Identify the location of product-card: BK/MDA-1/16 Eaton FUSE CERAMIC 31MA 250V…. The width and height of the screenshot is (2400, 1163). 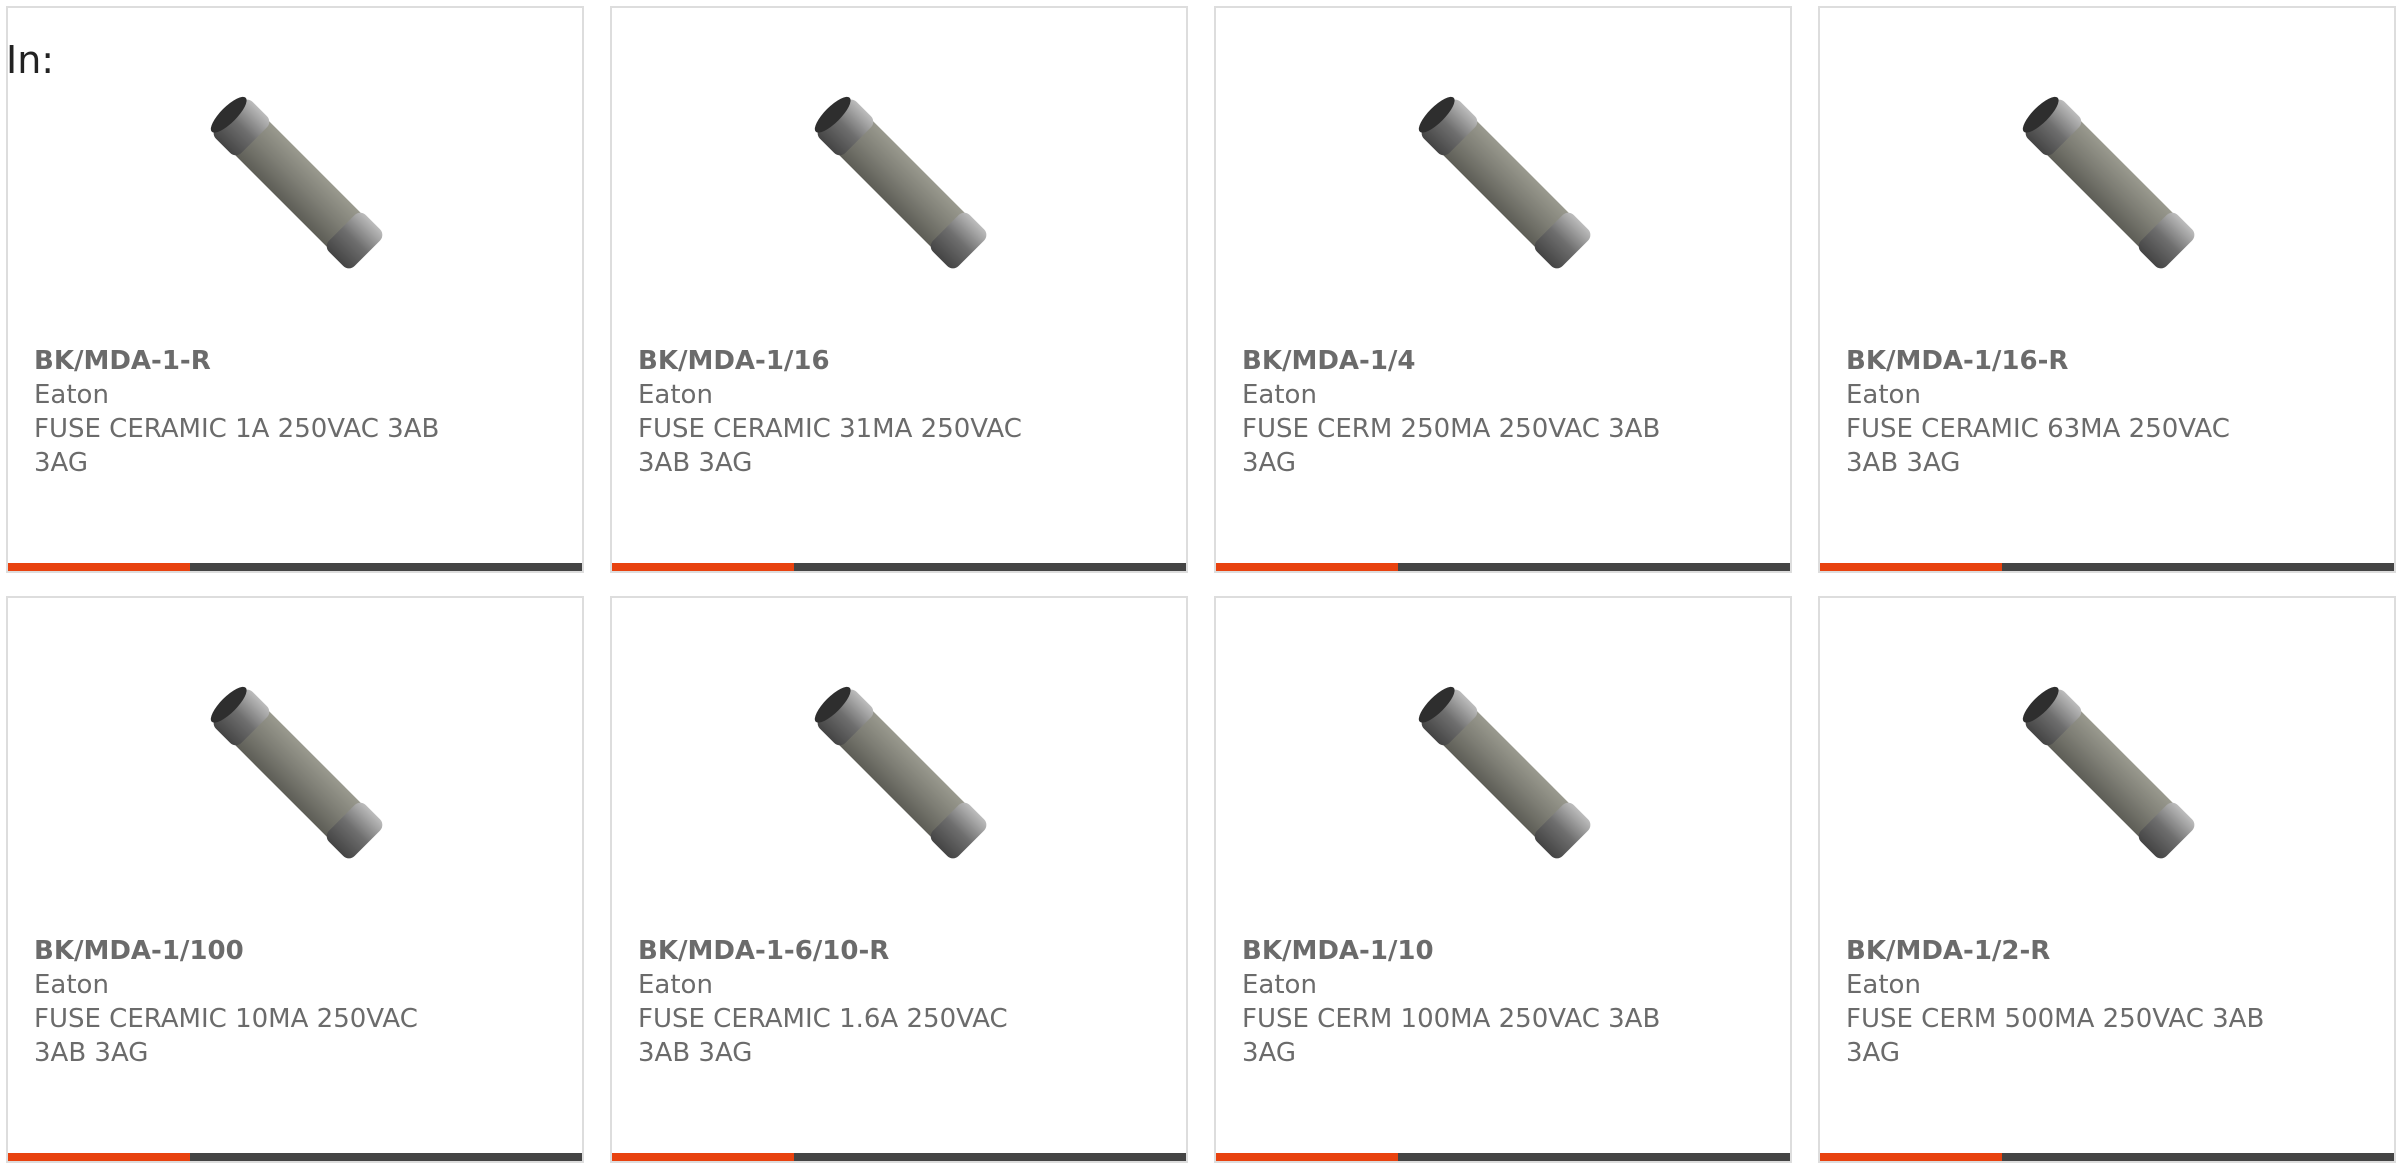
(899, 289).